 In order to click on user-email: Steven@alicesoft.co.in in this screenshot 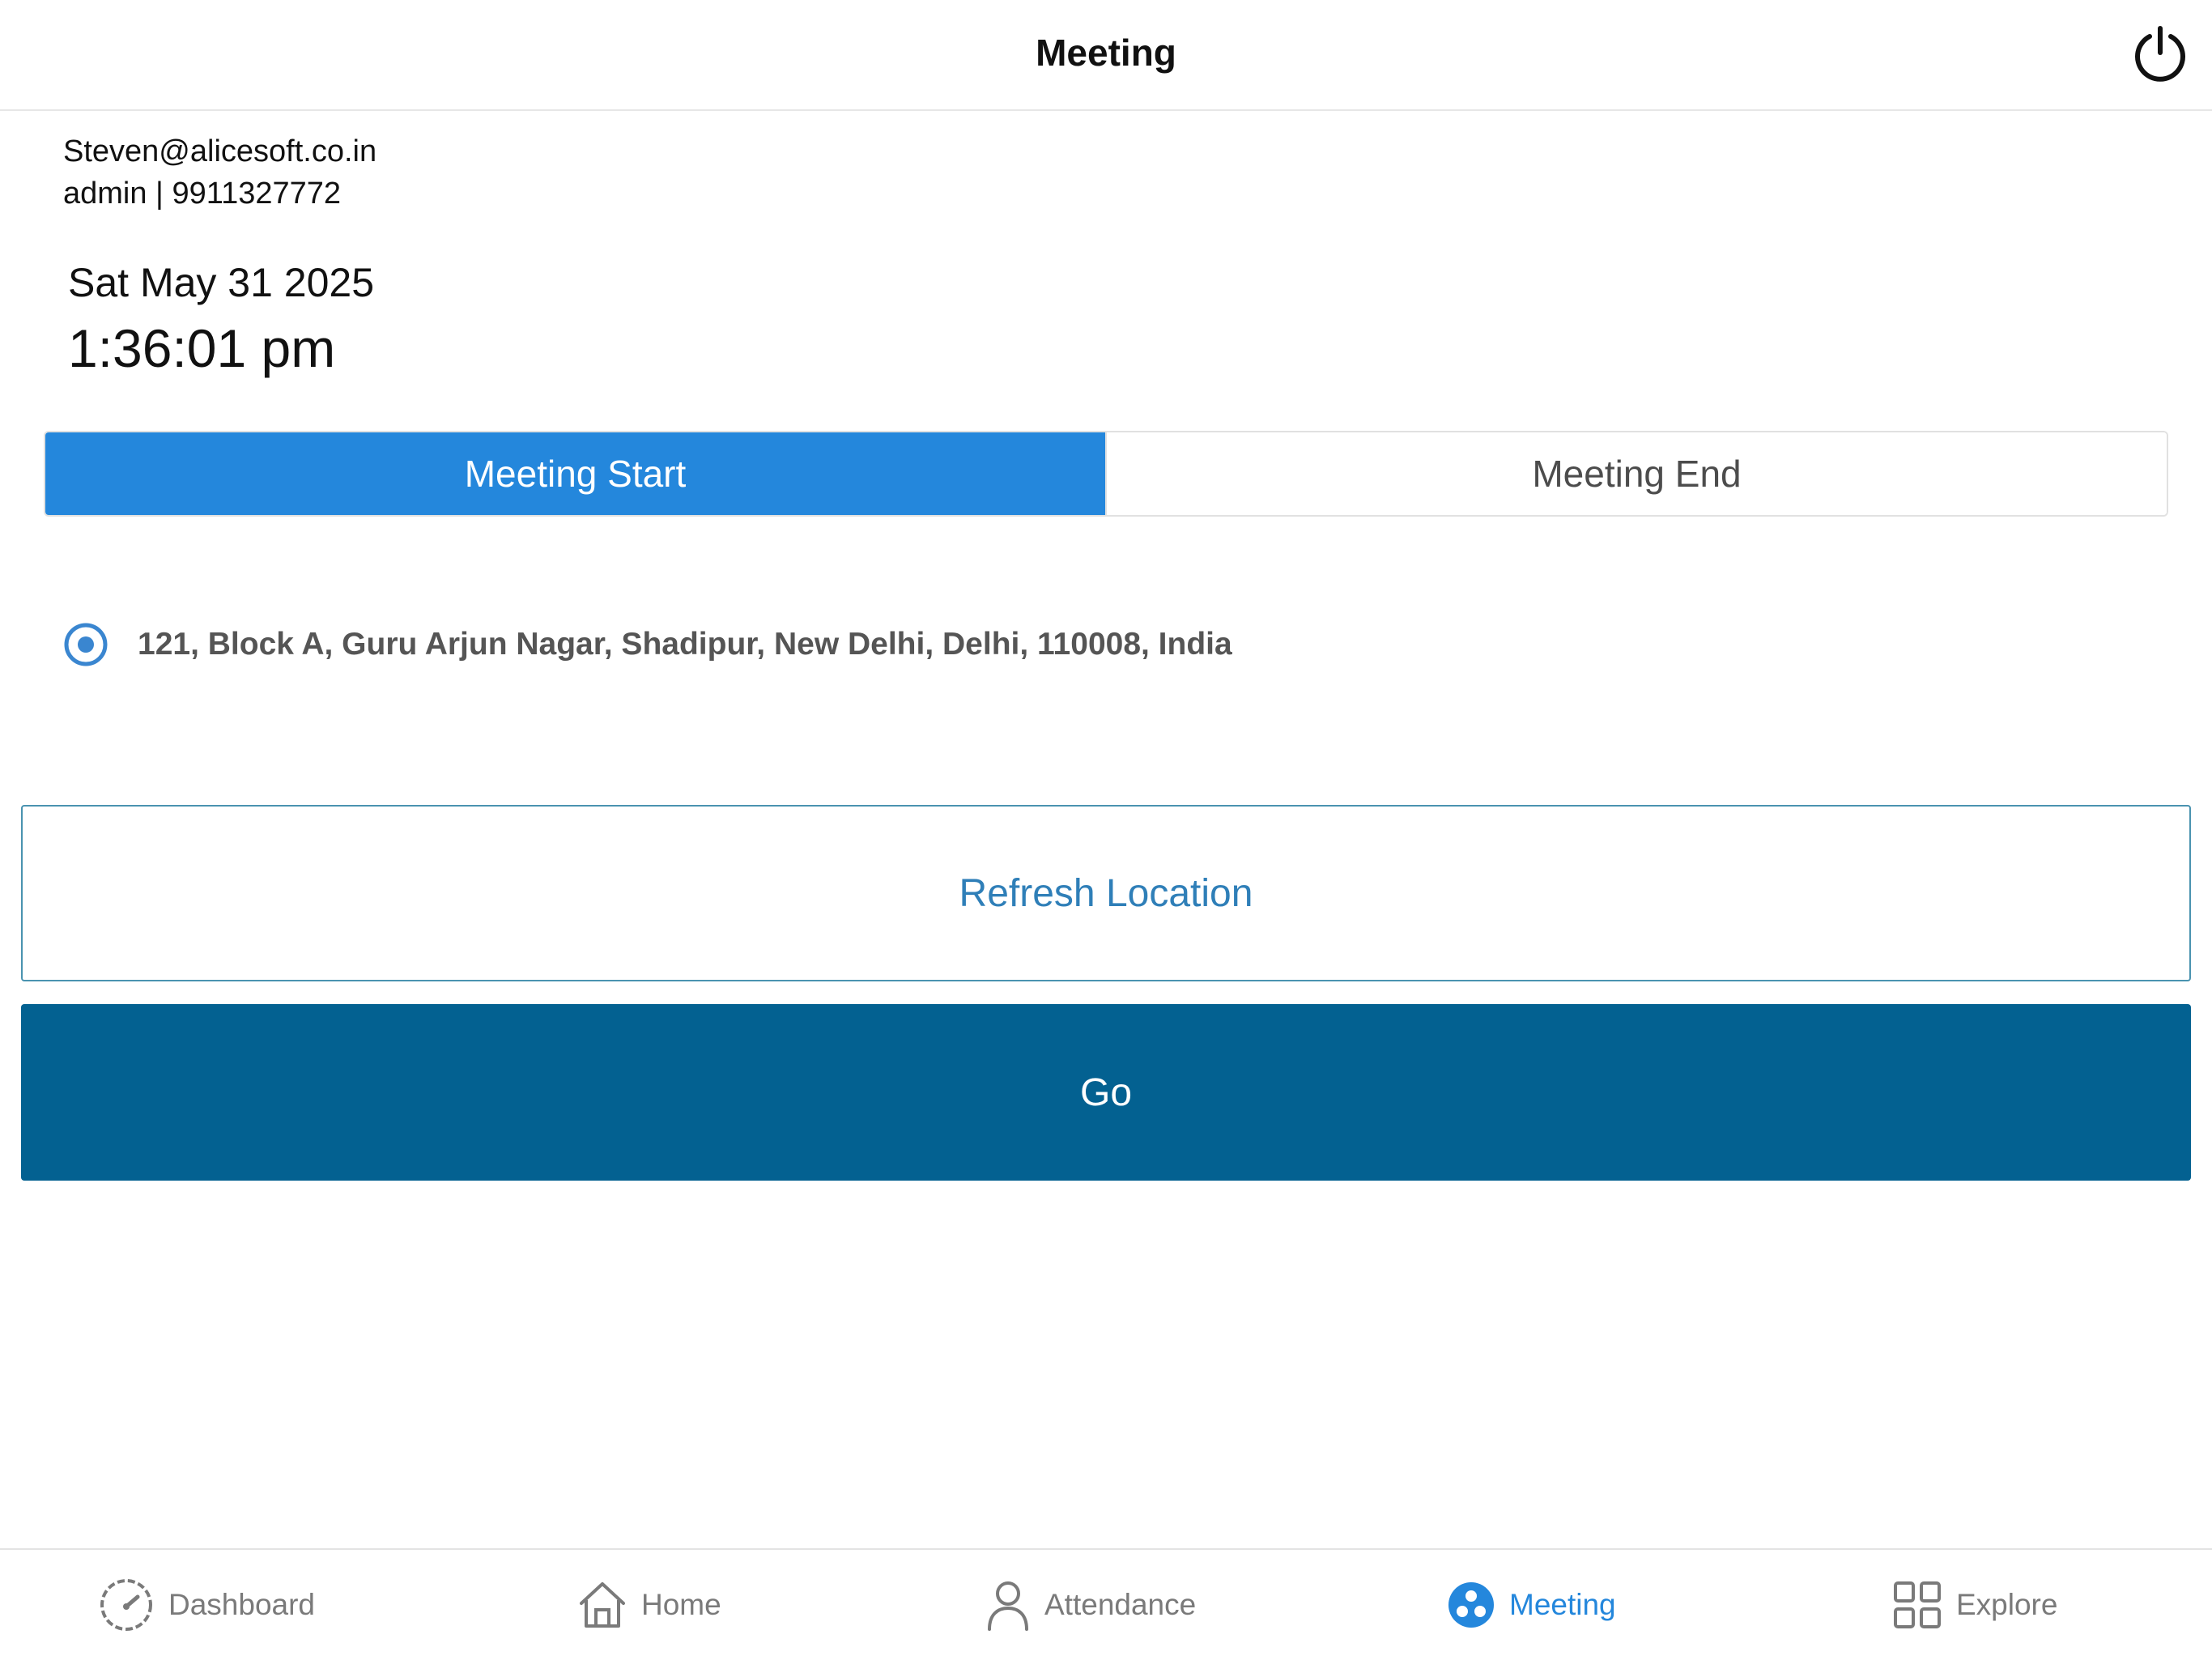, I will do `click(220, 151)`.